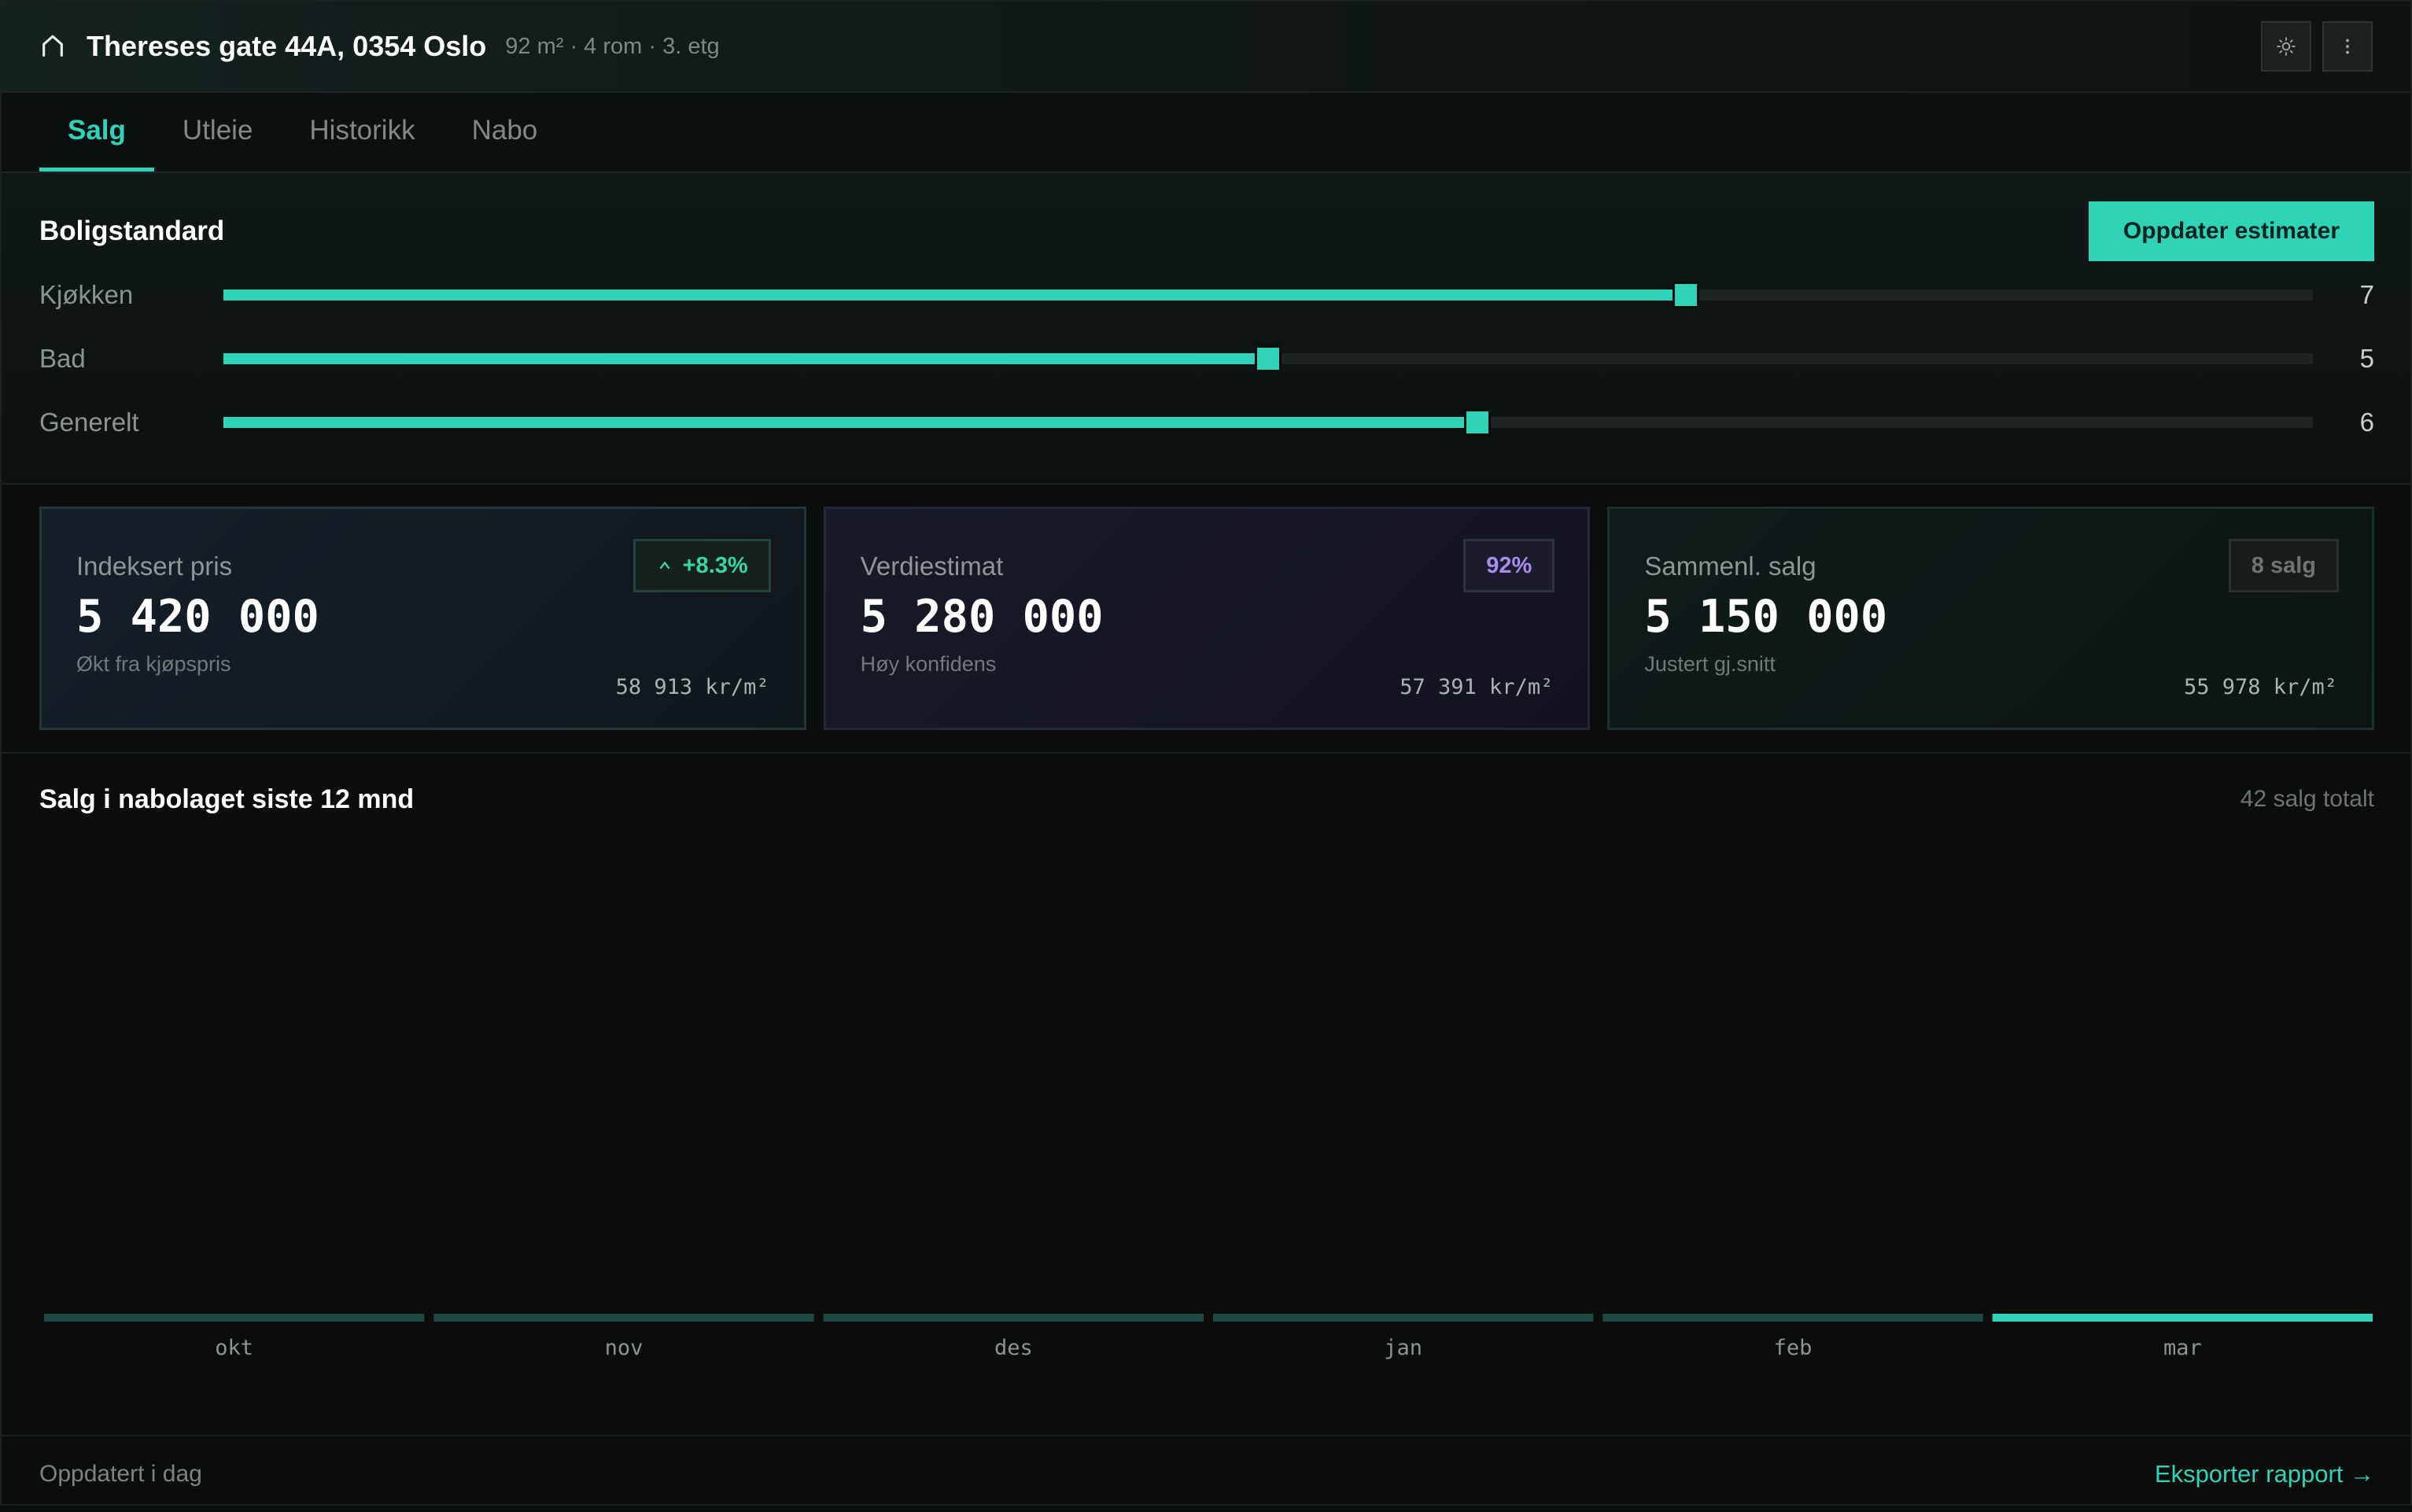 The width and height of the screenshot is (2412, 1512). What do you see at coordinates (2264, 1474) in the screenshot?
I see `export-report-link: Eksporter rapport →` at bounding box center [2264, 1474].